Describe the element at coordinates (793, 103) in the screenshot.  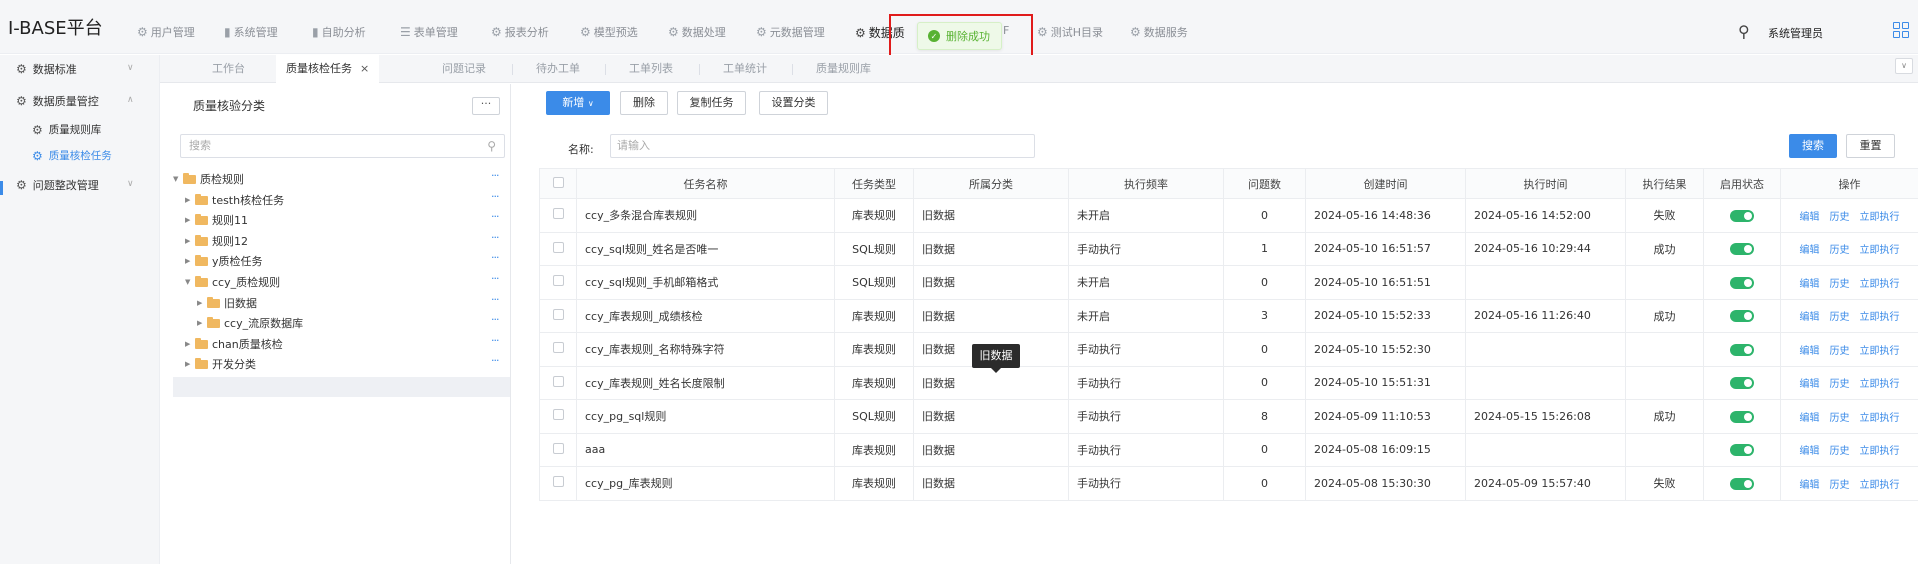
I see `set-category-button: 设置分类` at that location.